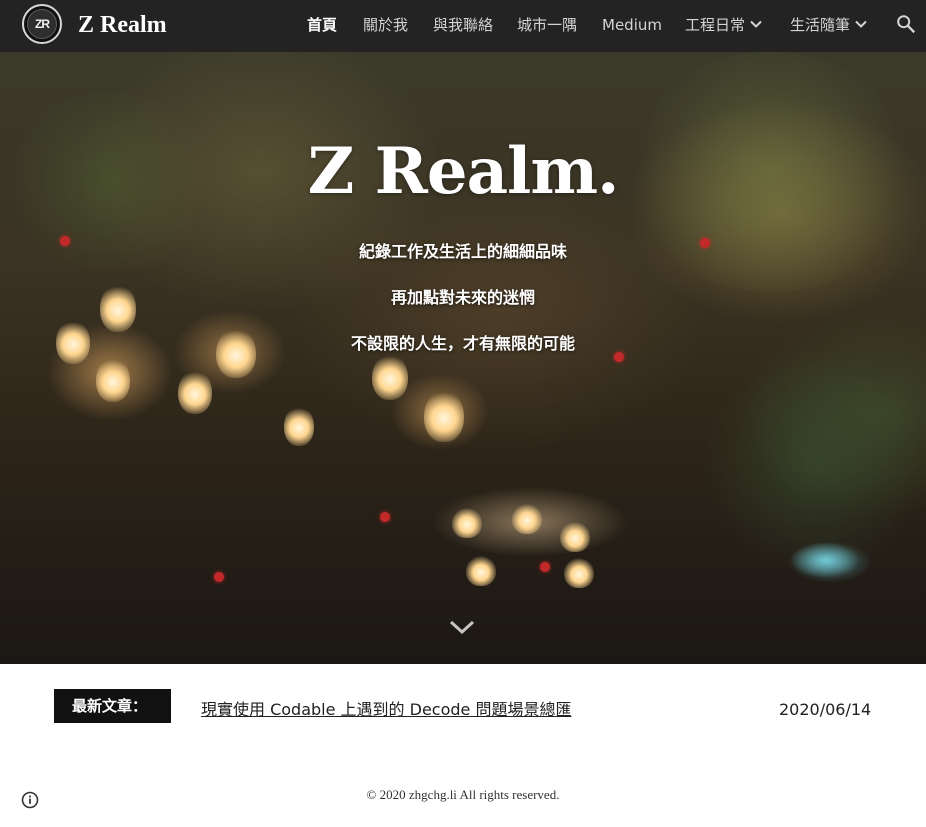 The image size is (926, 827). Describe the element at coordinates (122, 25) in the screenshot. I see `site-title: Z Realm` at that location.